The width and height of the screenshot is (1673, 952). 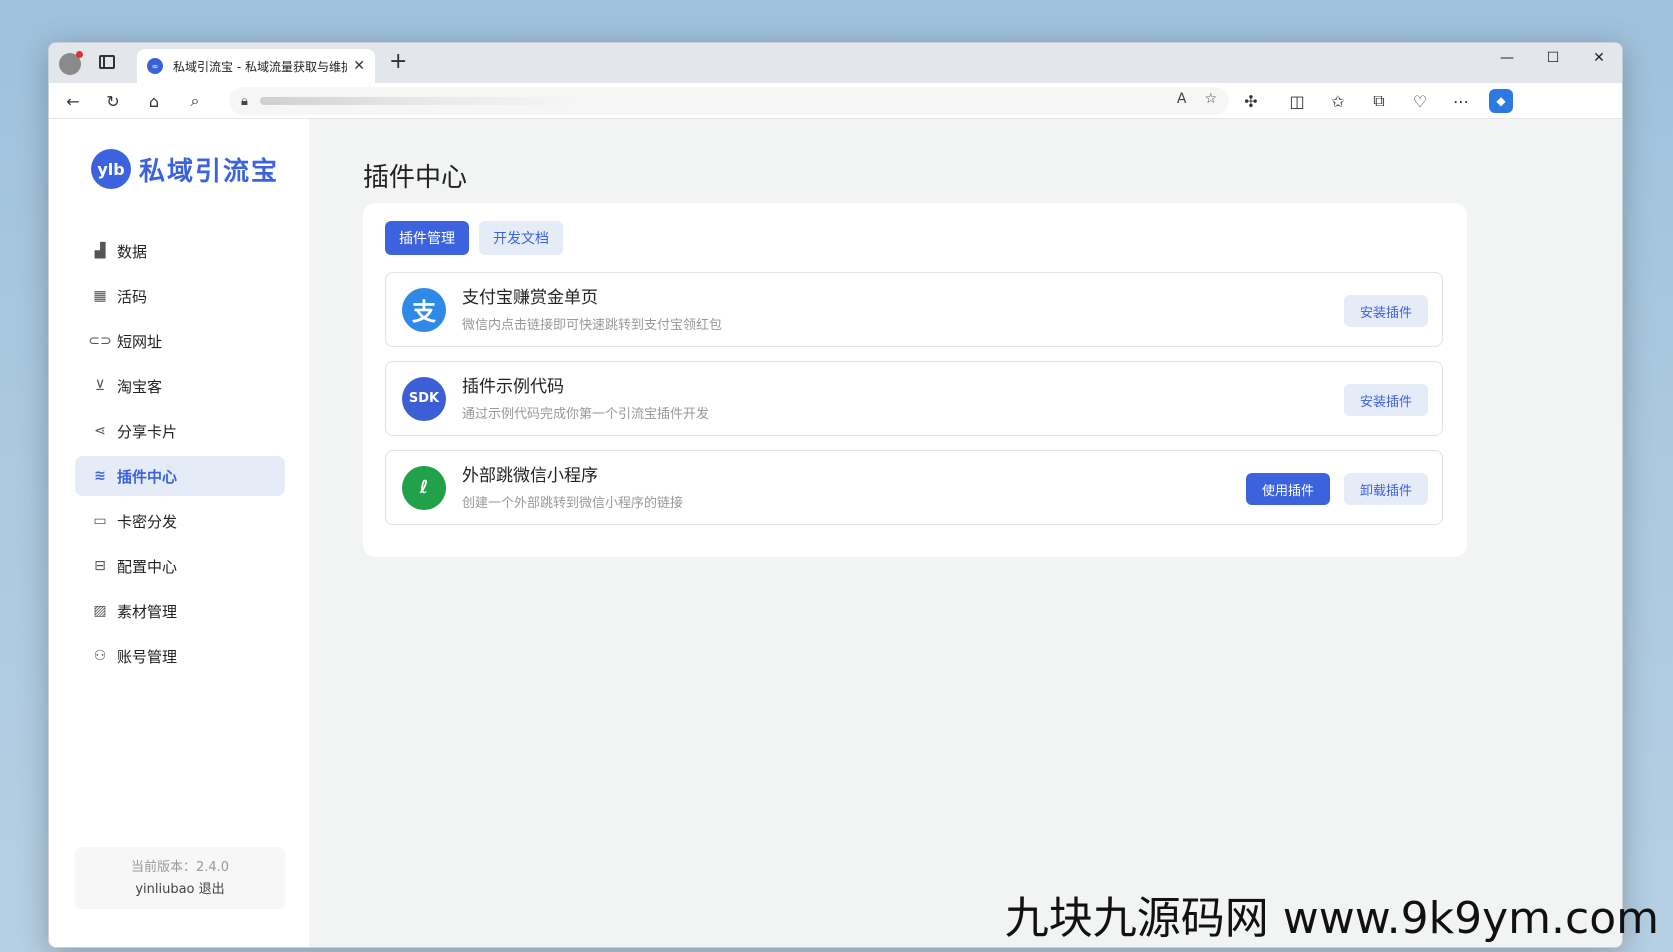 What do you see at coordinates (260, 66) in the screenshot?
I see `tab-title: 私域引流宝 - 私域流量获取与维护` at bounding box center [260, 66].